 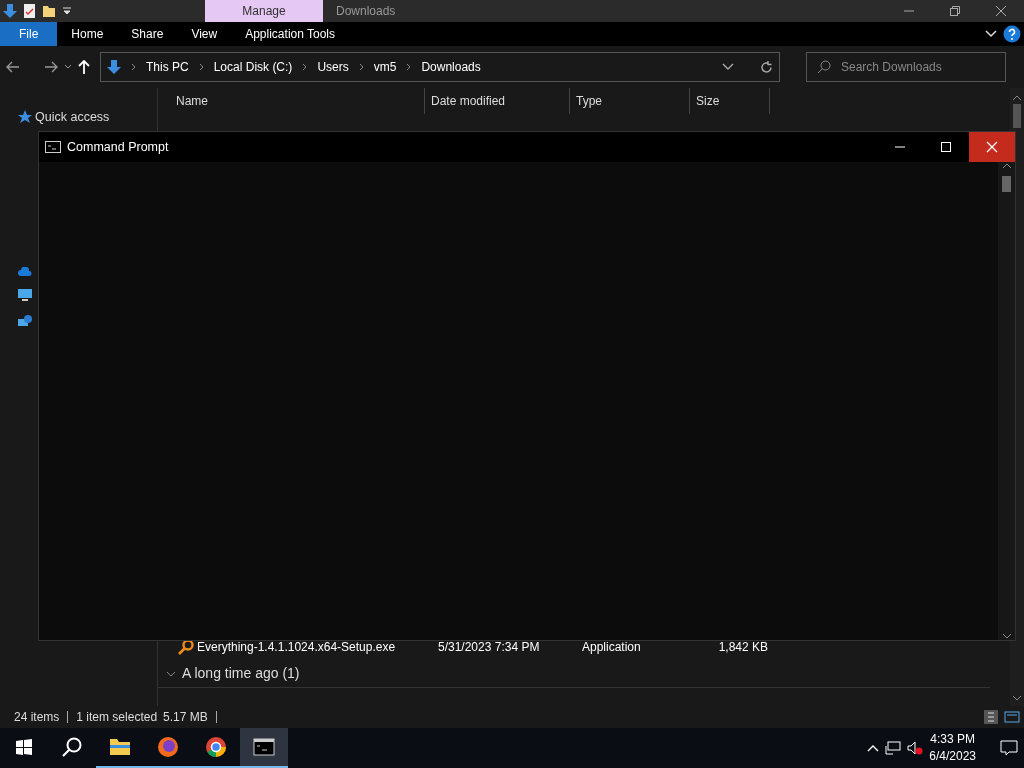 What do you see at coordinates (630, 101) in the screenshot?
I see `column-header: Type` at bounding box center [630, 101].